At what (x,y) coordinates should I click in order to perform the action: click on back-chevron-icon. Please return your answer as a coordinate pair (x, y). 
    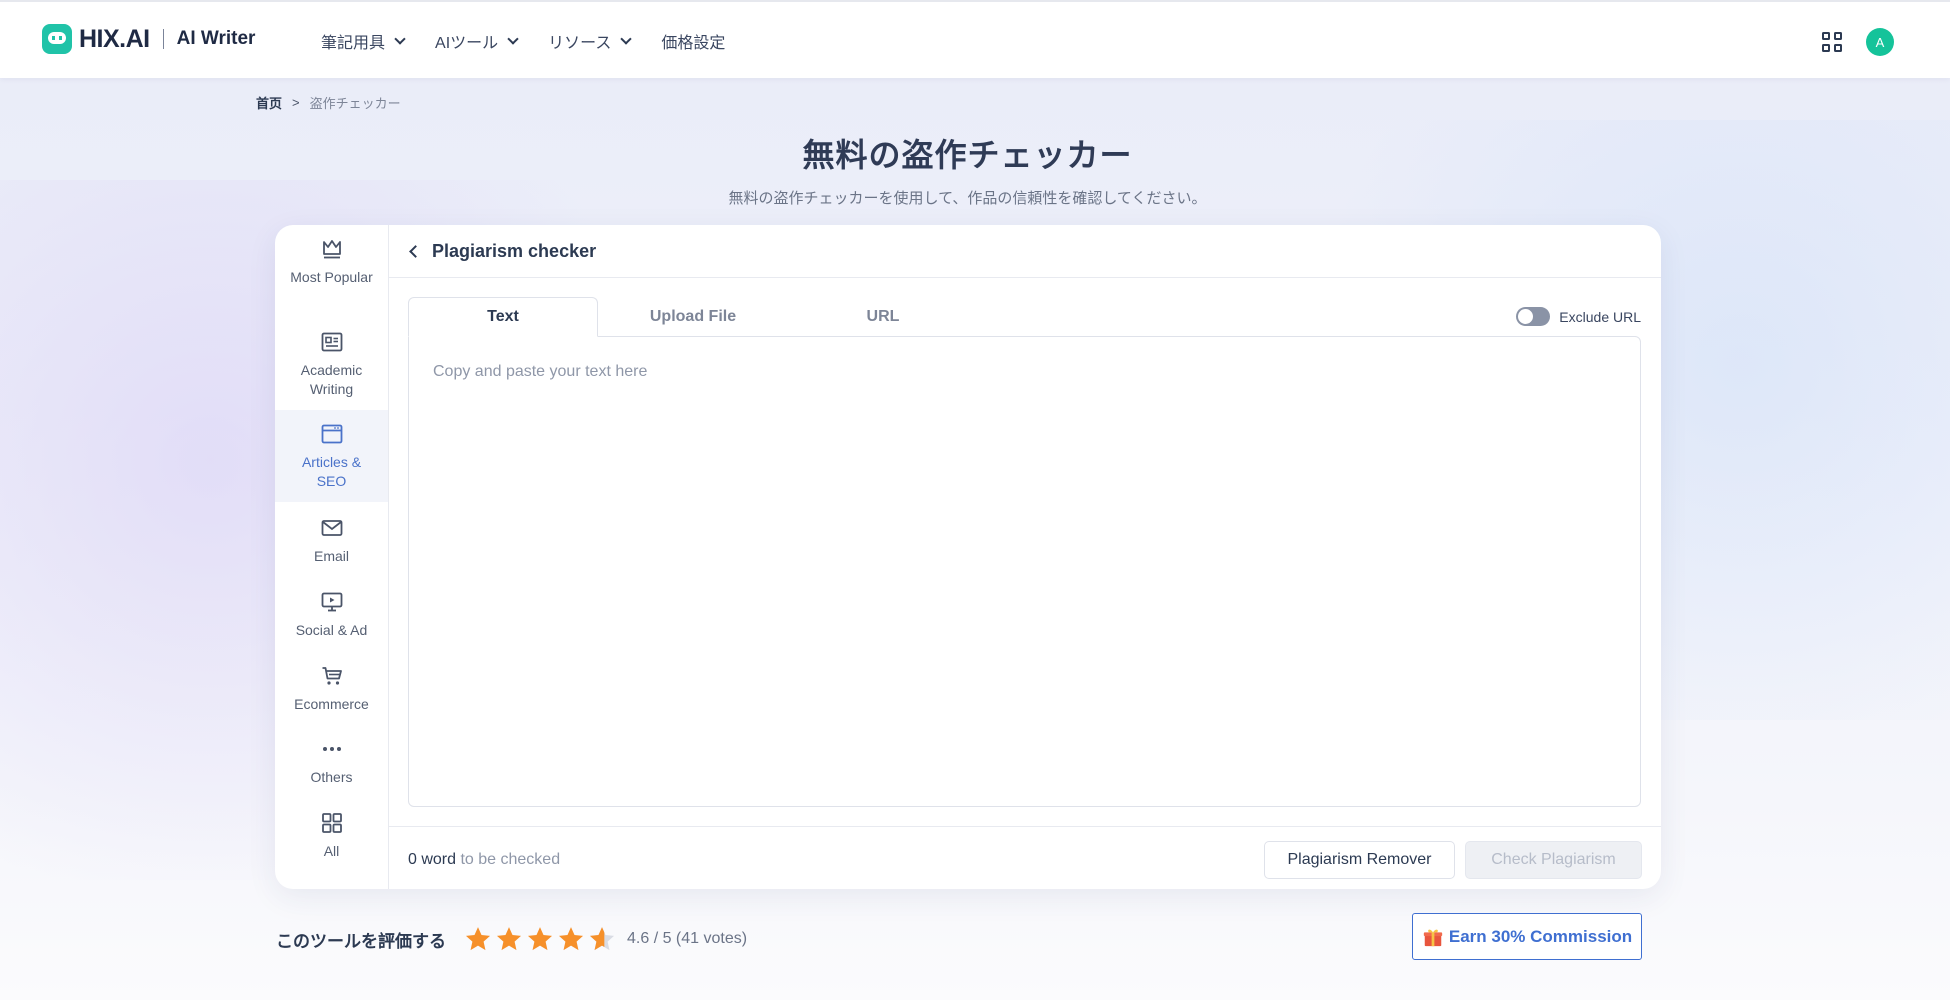
    Looking at the image, I should click on (415, 251).